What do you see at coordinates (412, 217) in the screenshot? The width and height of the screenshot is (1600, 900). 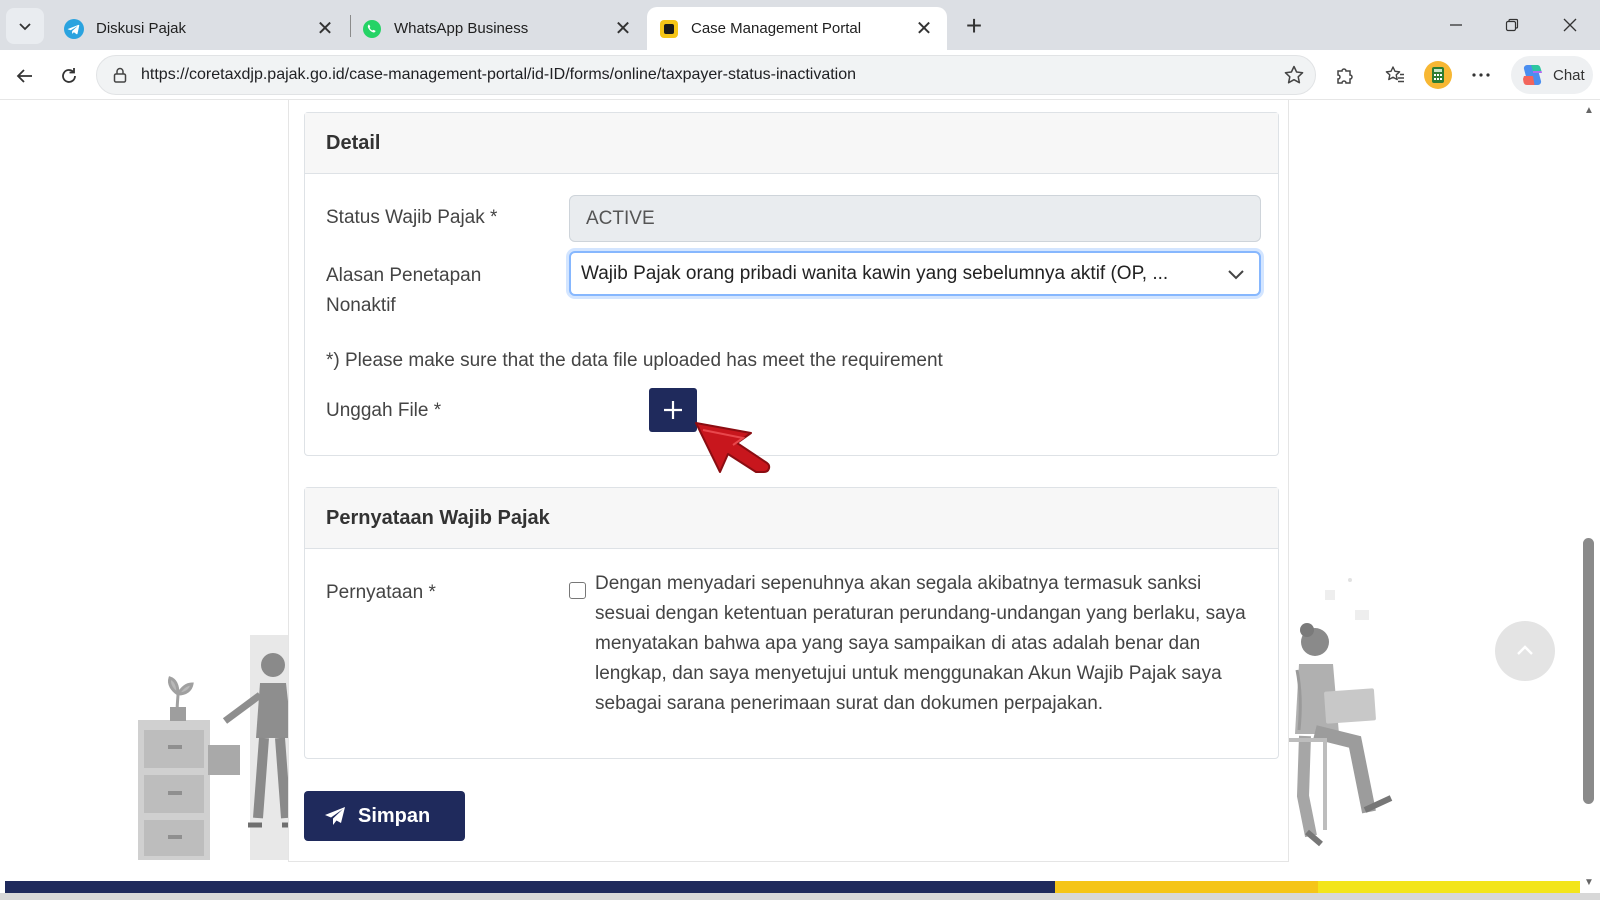 I see `status-wajib-pajak-label: Status Wajib Pajak *` at bounding box center [412, 217].